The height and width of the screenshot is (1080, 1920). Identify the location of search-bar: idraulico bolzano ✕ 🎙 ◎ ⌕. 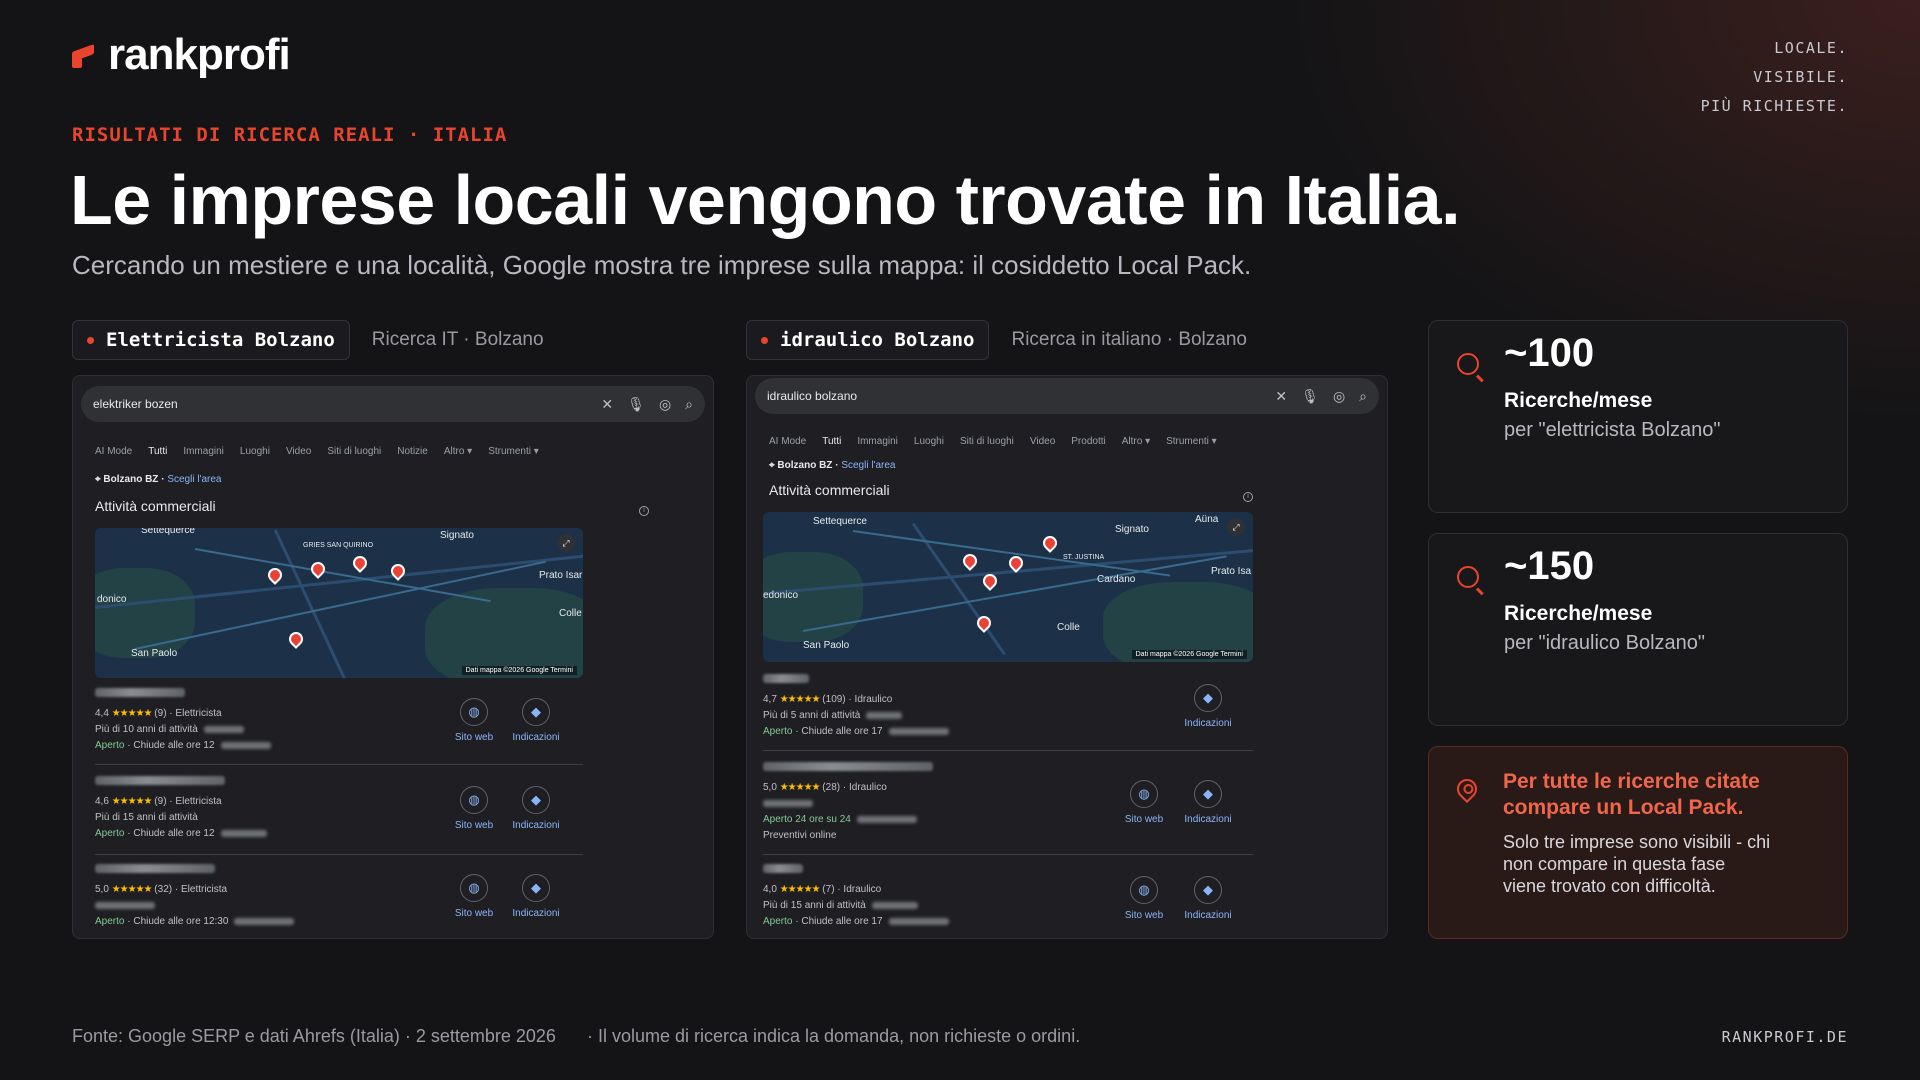
(1067, 396).